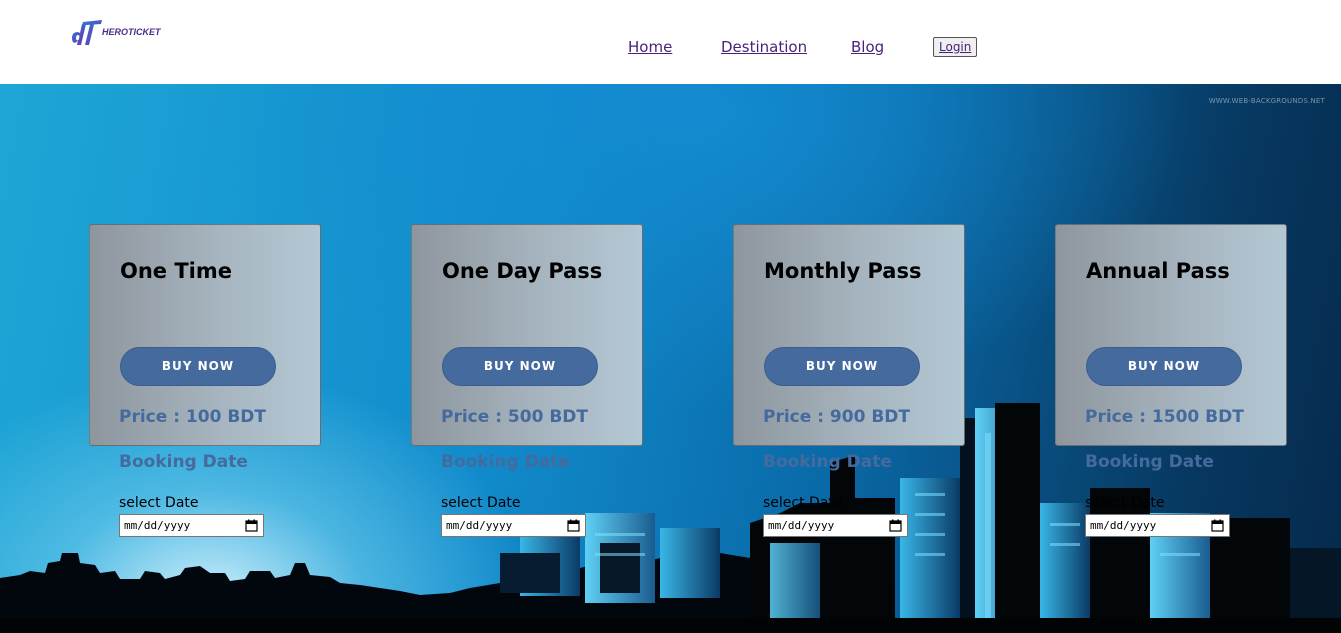  Describe the element at coordinates (192, 417) in the screenshot. I see `card-price: Price : 100 BDT` at that location.